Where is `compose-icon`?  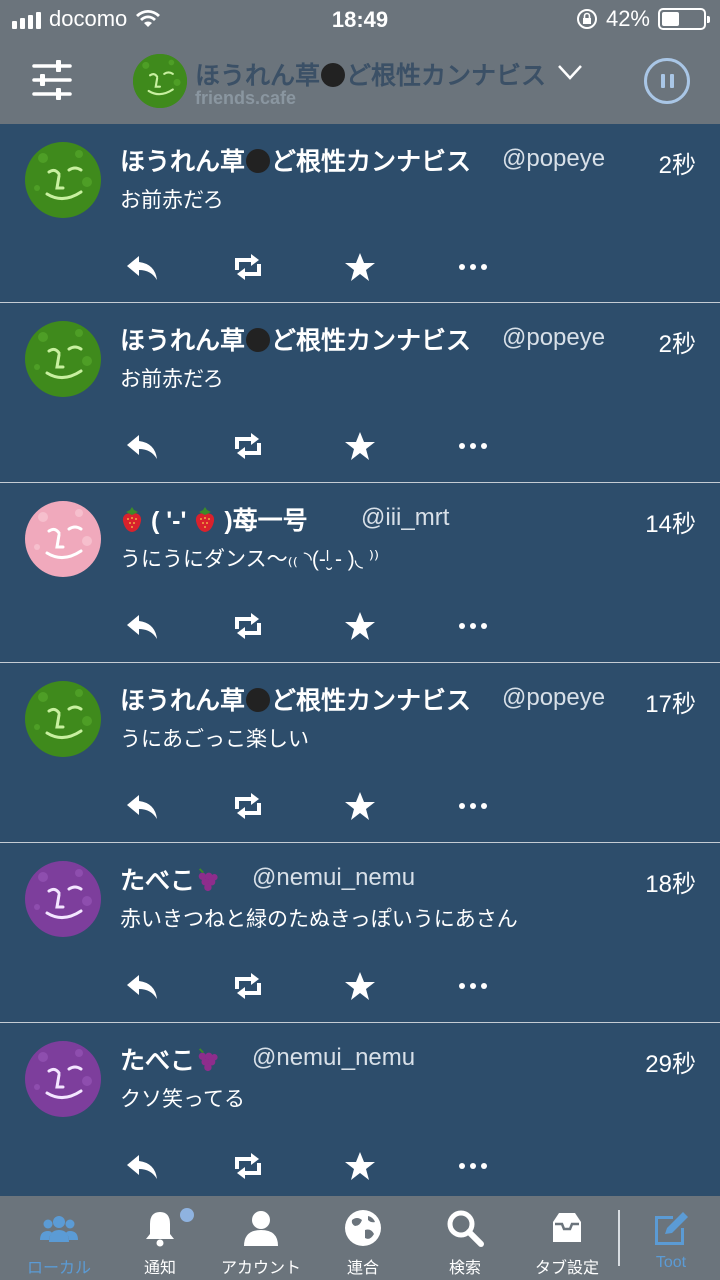
compose-icon is located at coordinates (671, 1228).